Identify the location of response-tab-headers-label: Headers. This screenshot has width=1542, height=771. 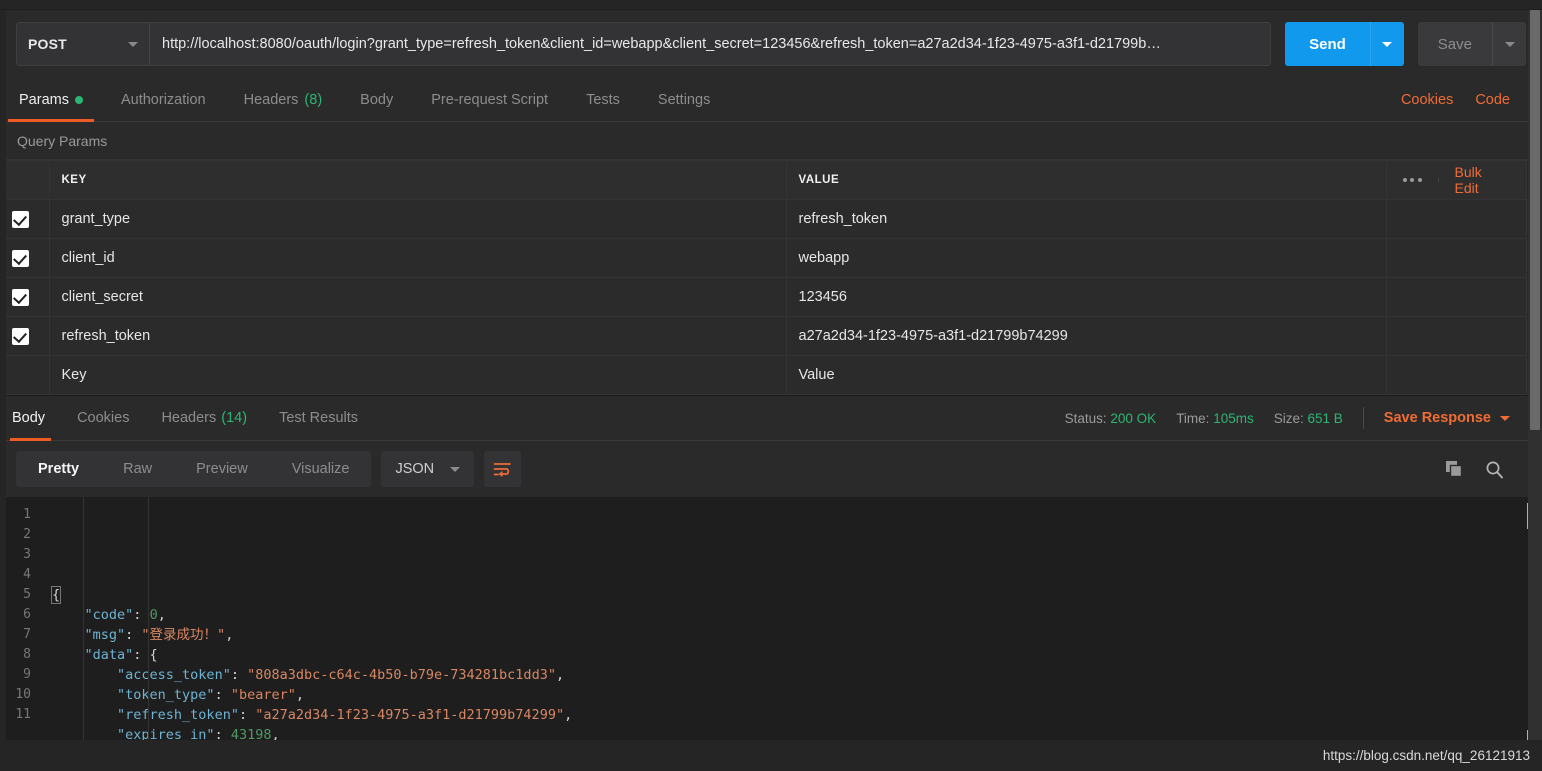
(189, 418).